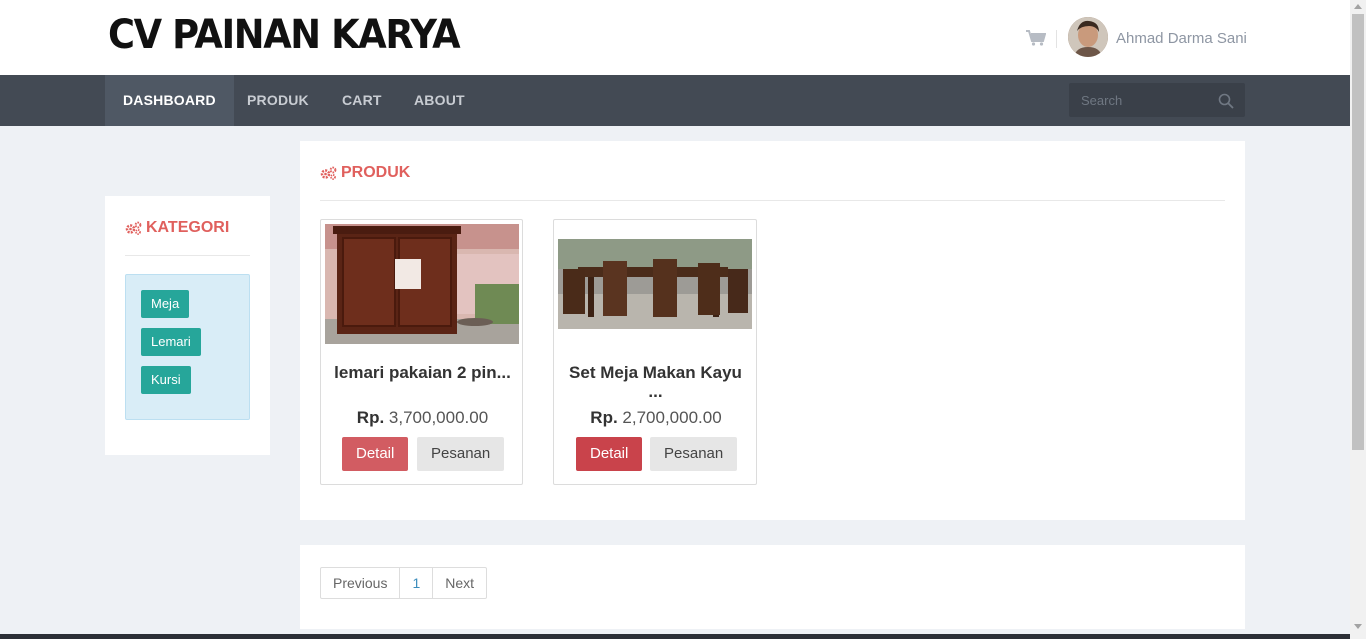 This screenshot has height=639, width=1366. I want to click on product-price: Rp. 3,700,000.00, so click(422, 418).